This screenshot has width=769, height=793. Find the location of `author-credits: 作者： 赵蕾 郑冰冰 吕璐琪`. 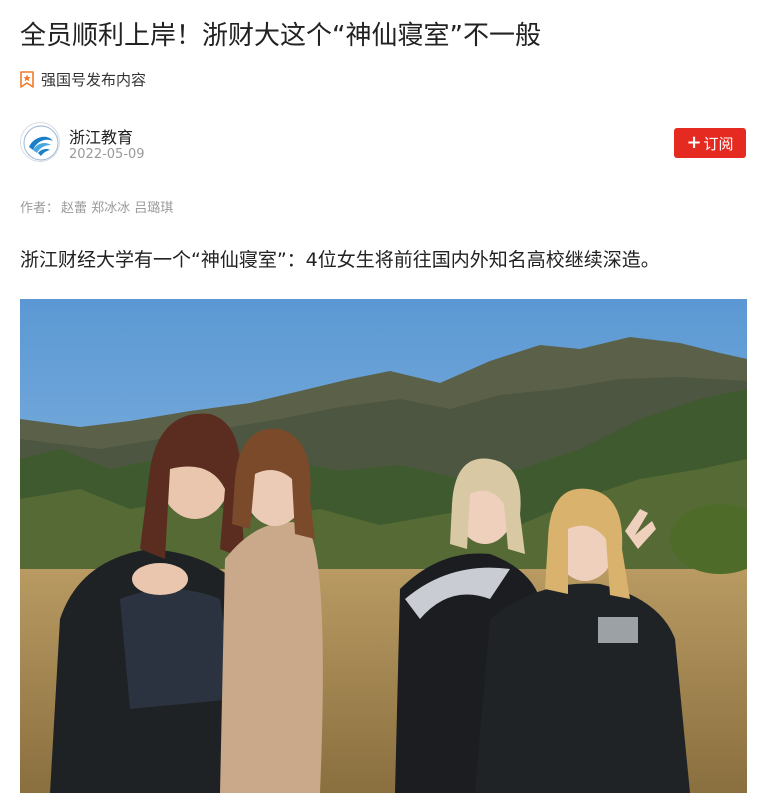

author-credits: 作者： 赵蕾 郑冰冰 吕璐琪 is located at coordinates (96, 206).